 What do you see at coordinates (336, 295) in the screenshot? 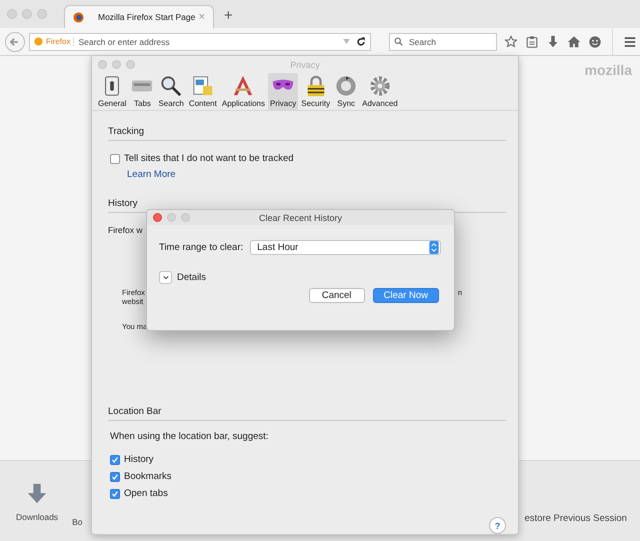
I see `cancel-button: Cancel` at bounding box center [336, 295].